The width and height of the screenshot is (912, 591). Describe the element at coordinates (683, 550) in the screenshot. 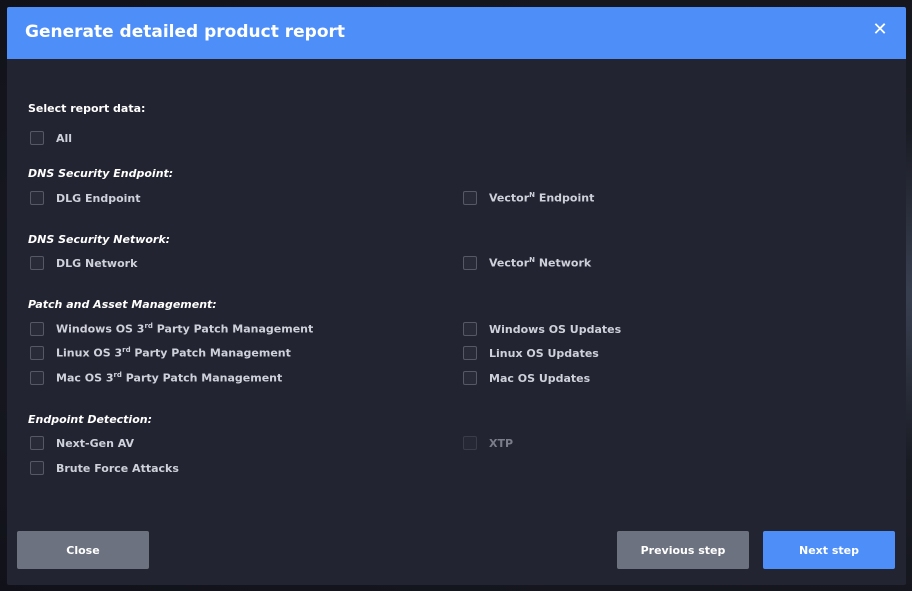

I see `previous-step-button: Previous step` at that location.